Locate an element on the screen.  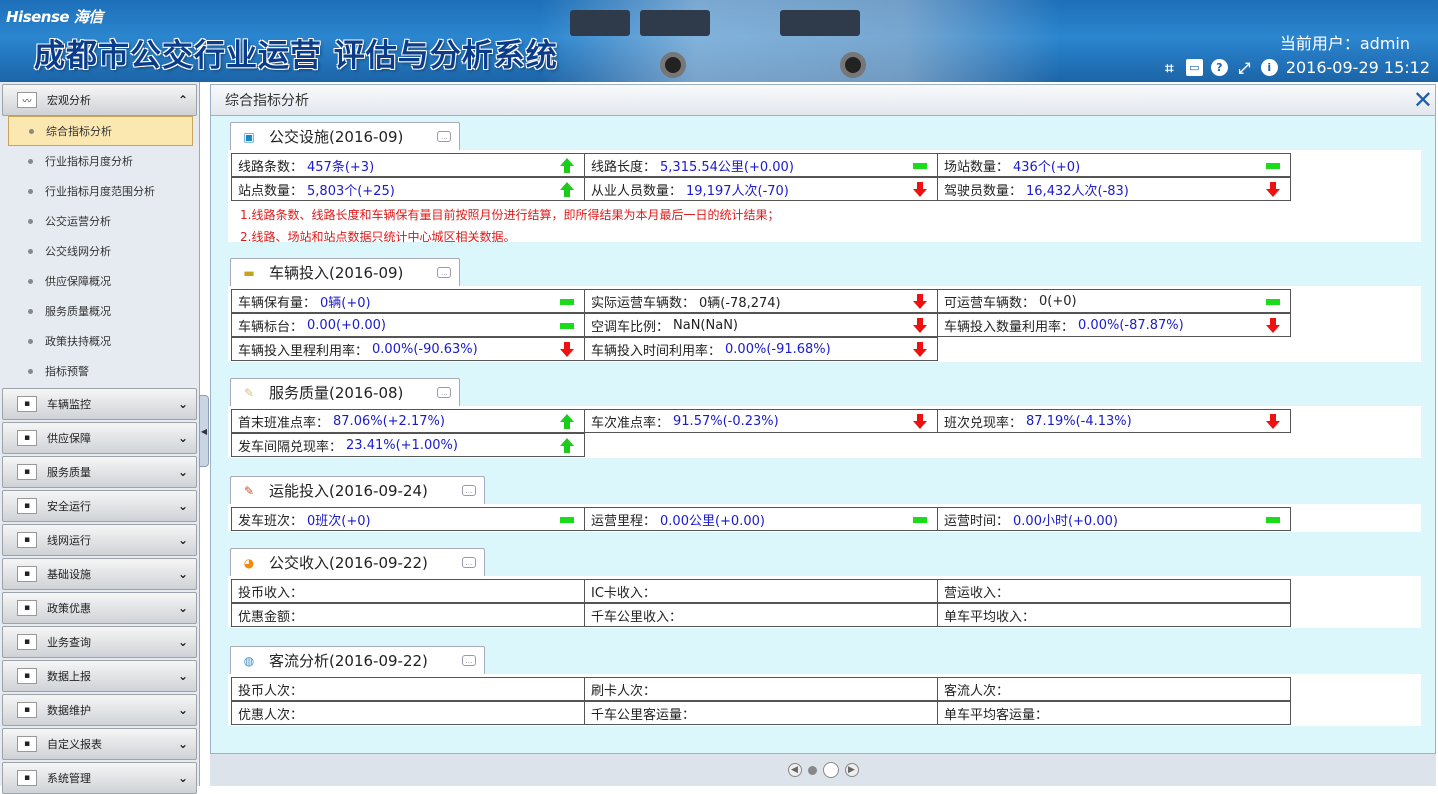
sidebar-collapse-handle: ◀ is located at coordinates (204, 431).